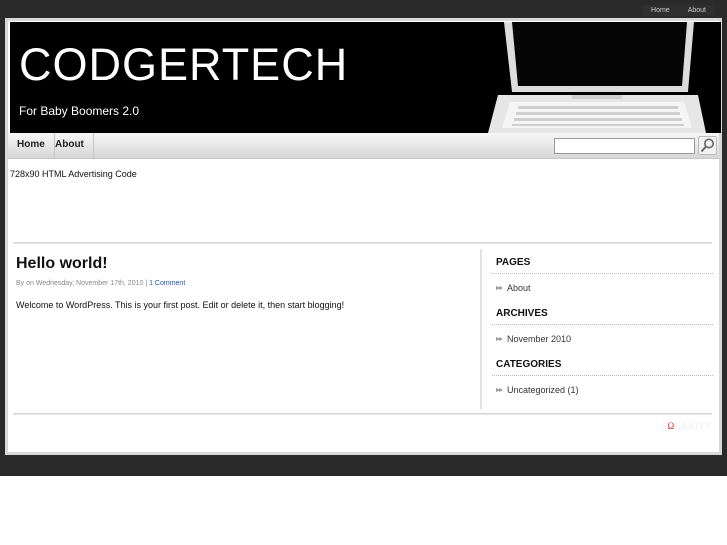 The height and width of the screenshot is (545, 727). What do you see at coordinates (624, 146) in the screenshot?
I see `search-input` at bounding box center [624, 146].